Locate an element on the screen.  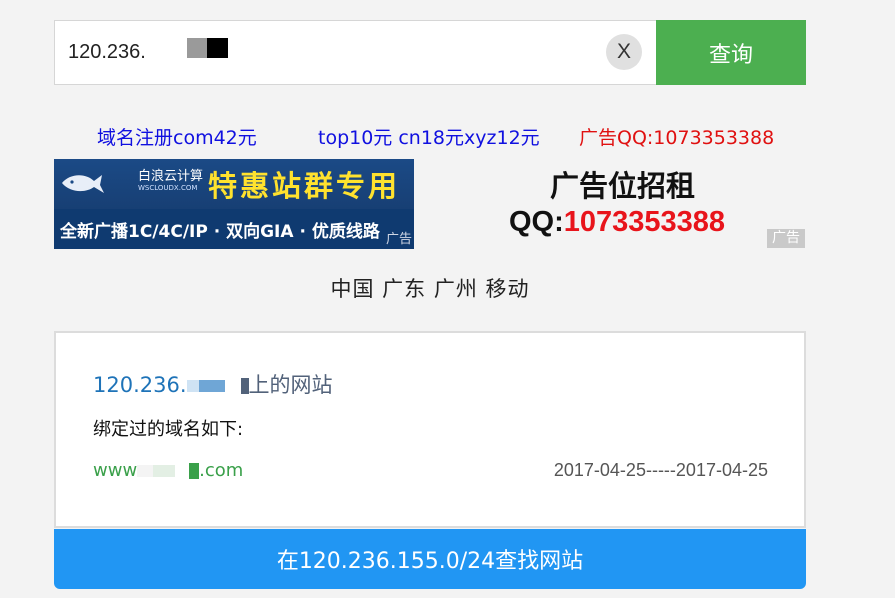
domain-prefix: www is located at coordinates (115, 470).